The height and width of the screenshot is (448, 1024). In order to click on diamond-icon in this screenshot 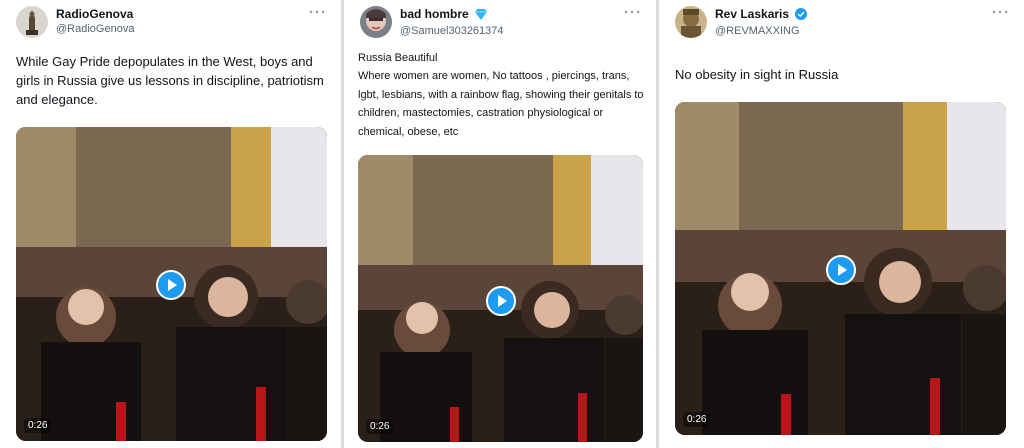, I will do `click(481, 16)`.